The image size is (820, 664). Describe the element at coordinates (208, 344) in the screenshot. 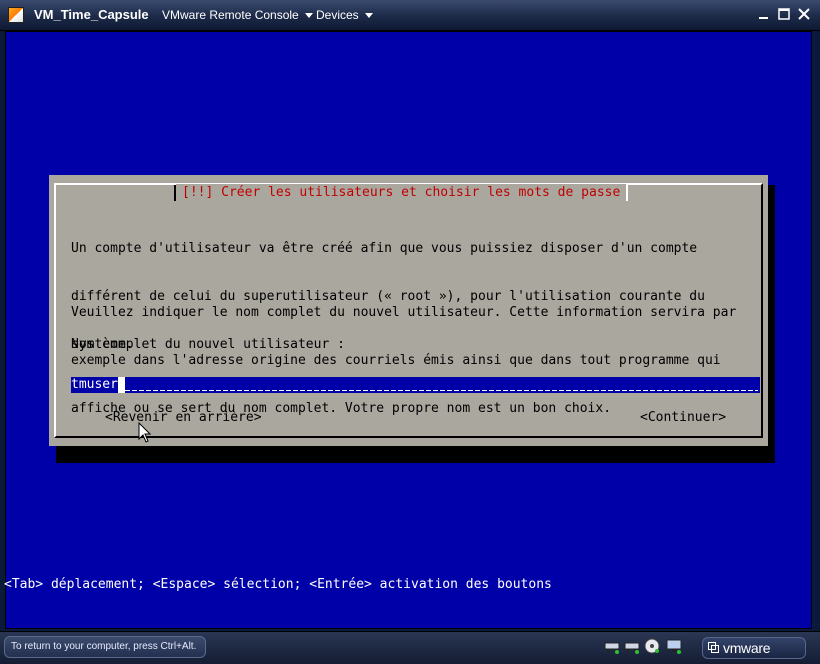

I see `field-label: Nom complet du nouvel utilisateur :` at that location.